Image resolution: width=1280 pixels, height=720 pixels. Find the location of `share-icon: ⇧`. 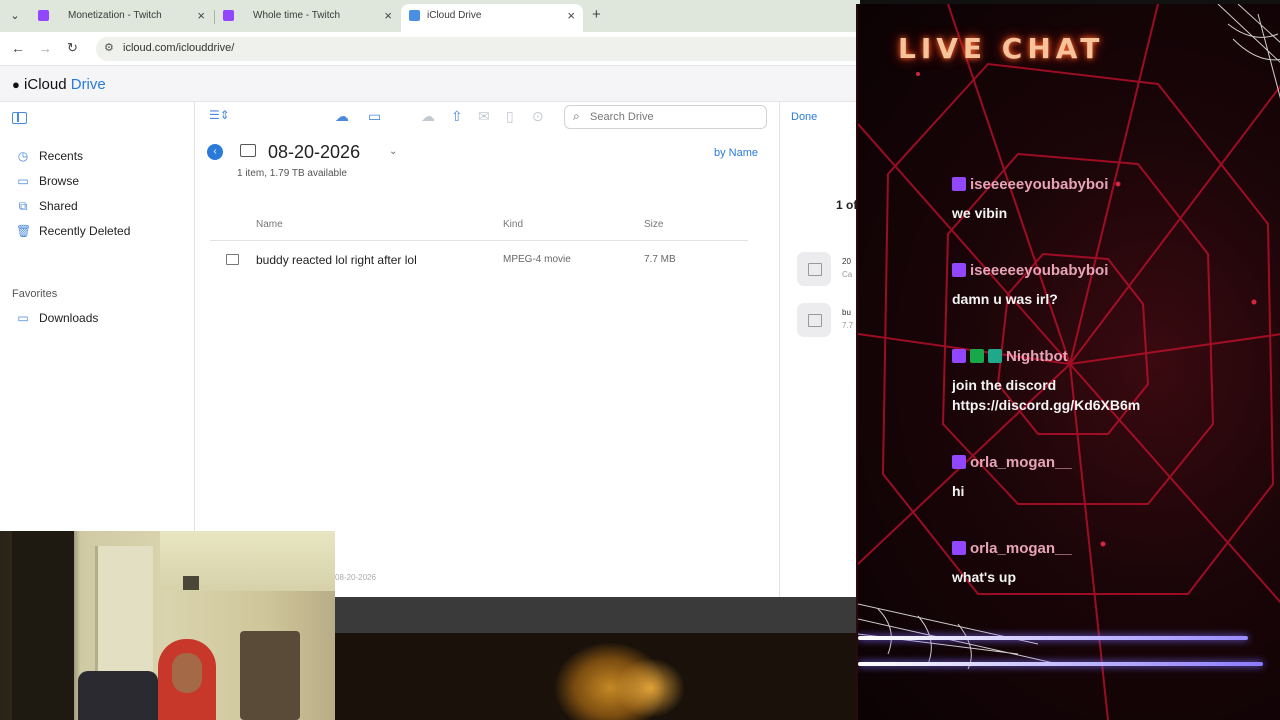

share-icon: ⇧ is located at coordinates (457, 116).